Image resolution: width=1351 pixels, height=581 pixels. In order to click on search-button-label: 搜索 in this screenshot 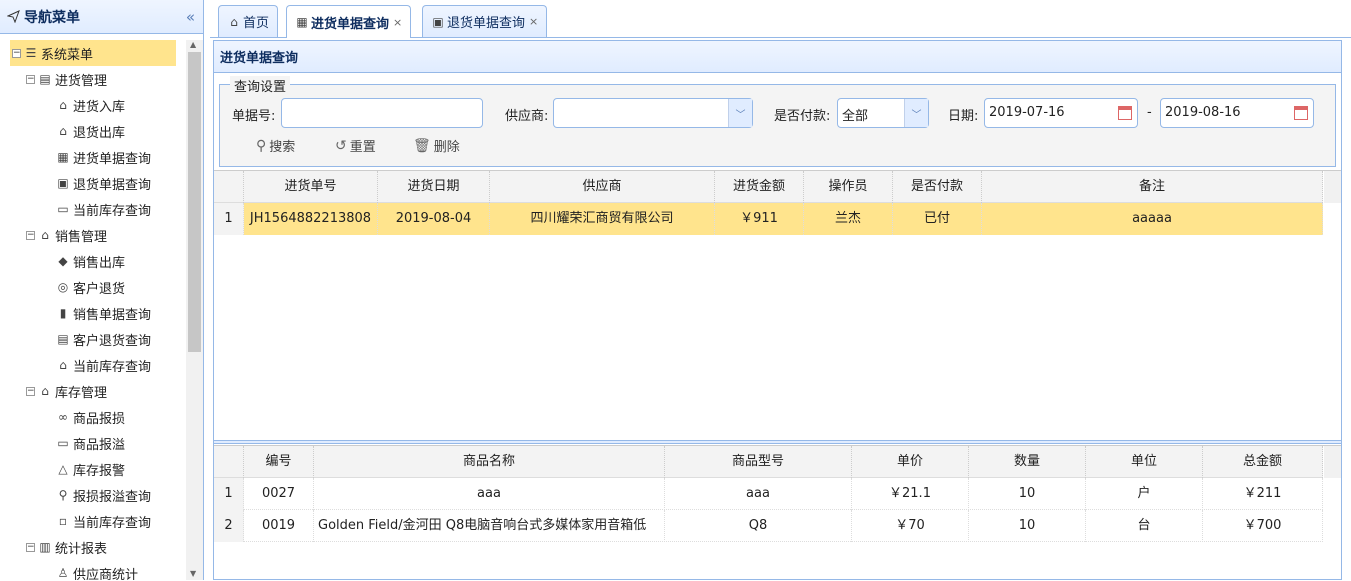, I will do `click(282, 147)`.